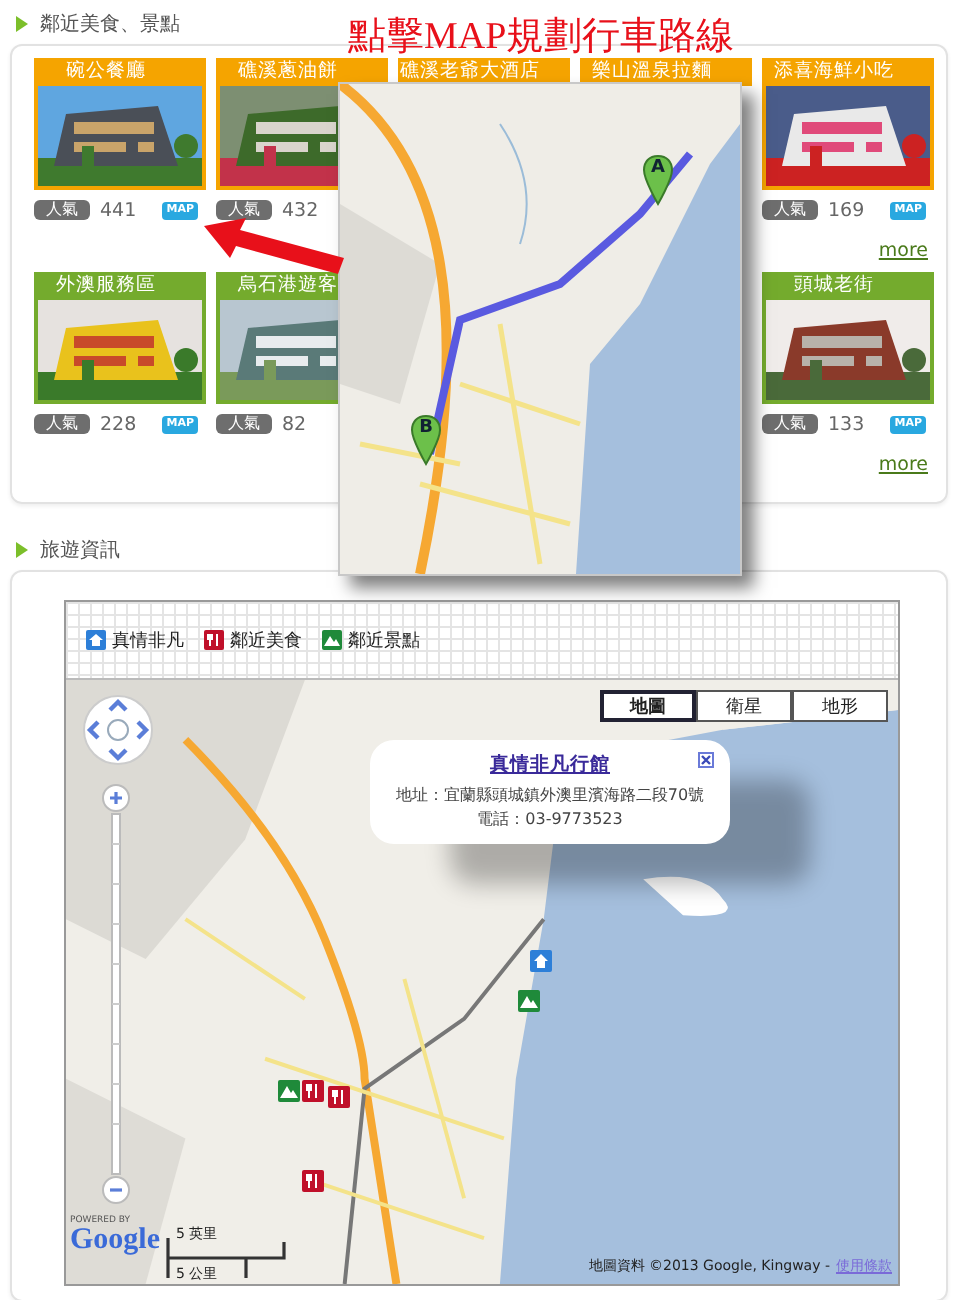 The image size is (960, 1300). Describe the element at coordinates (426, 428) in the screenshot. I see `marker-letter: B` at that location.